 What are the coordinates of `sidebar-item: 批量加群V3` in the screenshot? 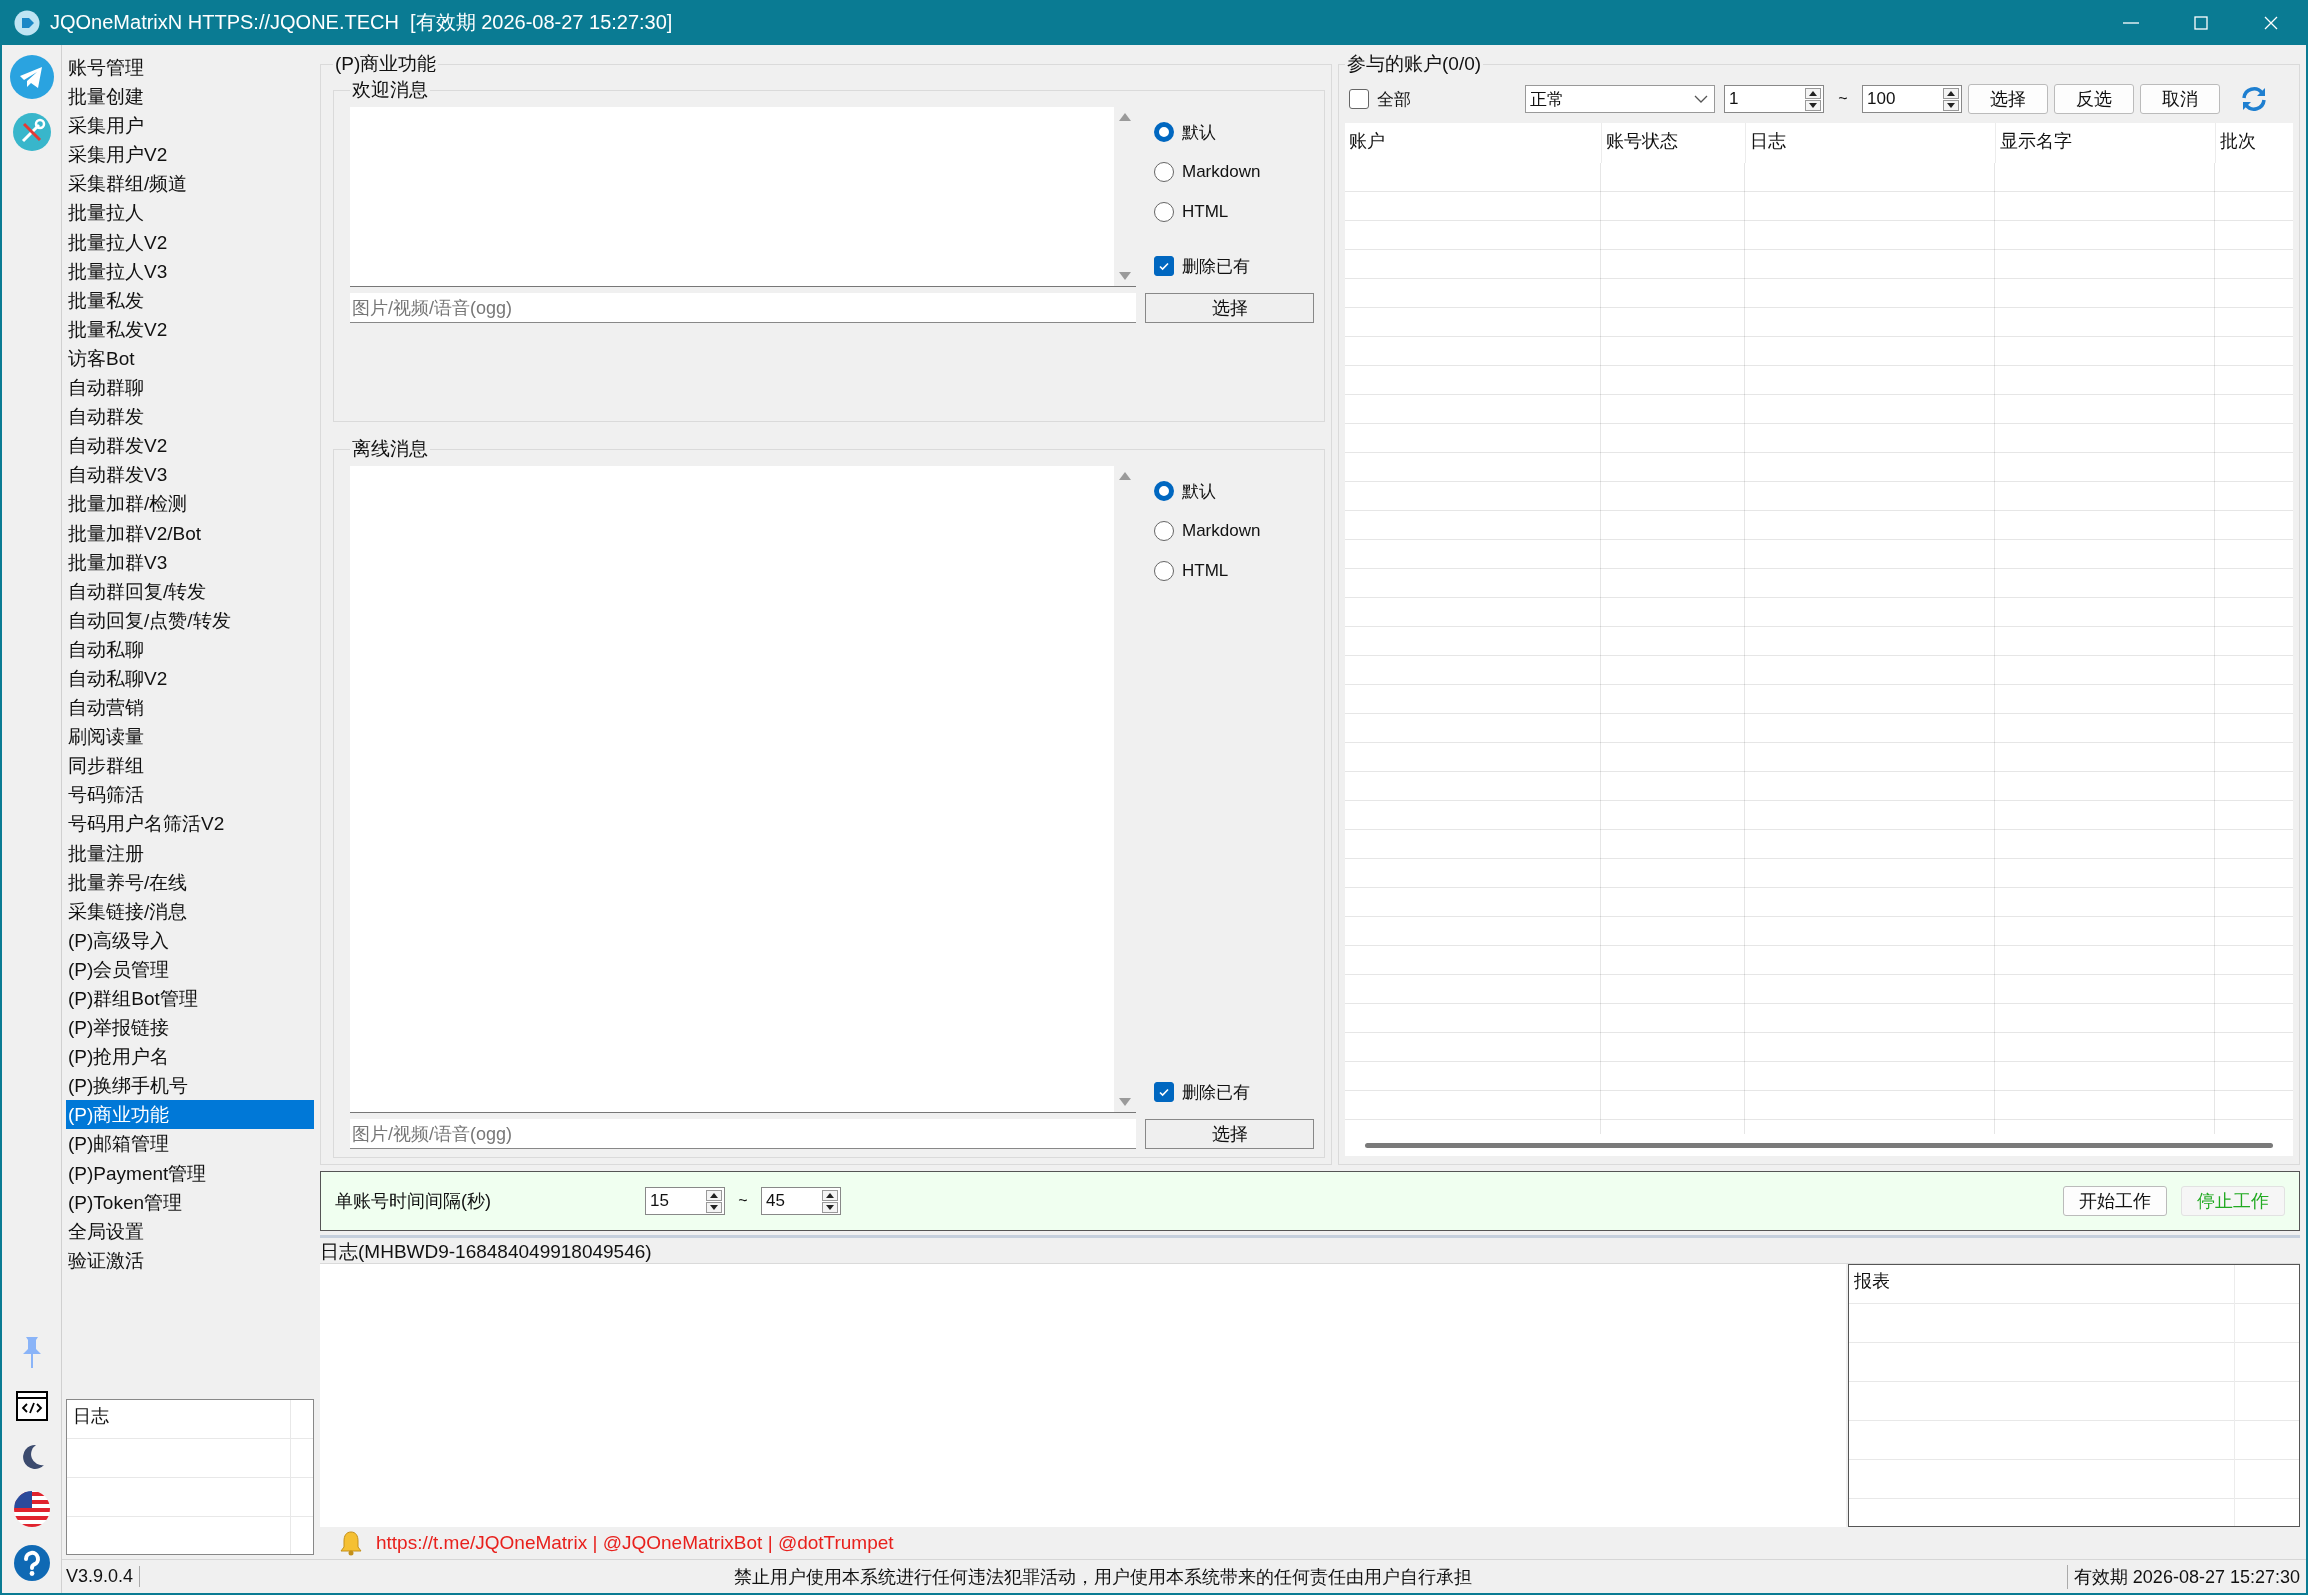 It's located at (190, 562).